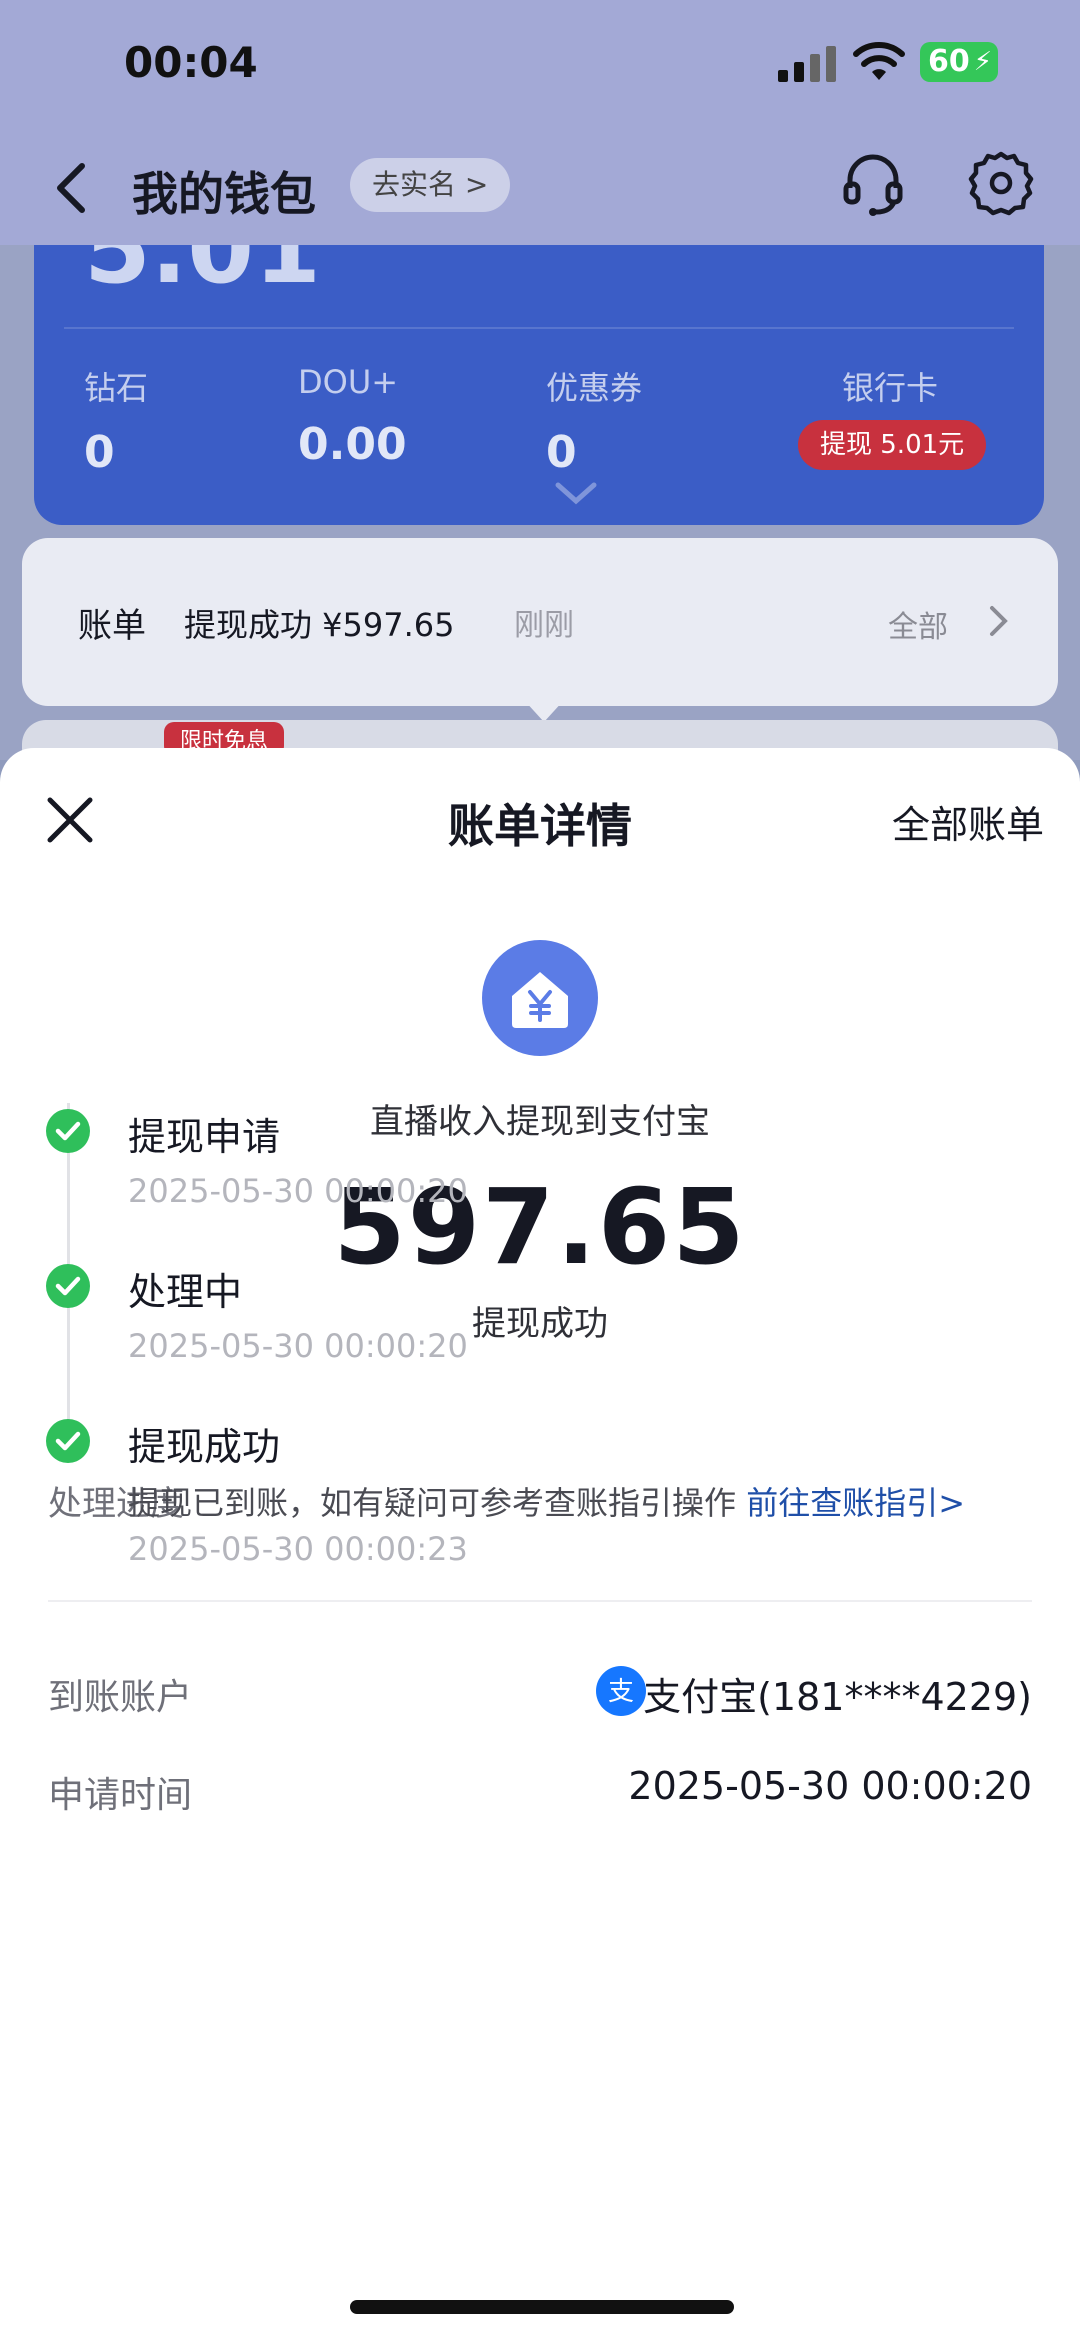  Describe the element at coordinates (982, 62) in the screenshot. I see `charging-icon: ⚡` at that location.